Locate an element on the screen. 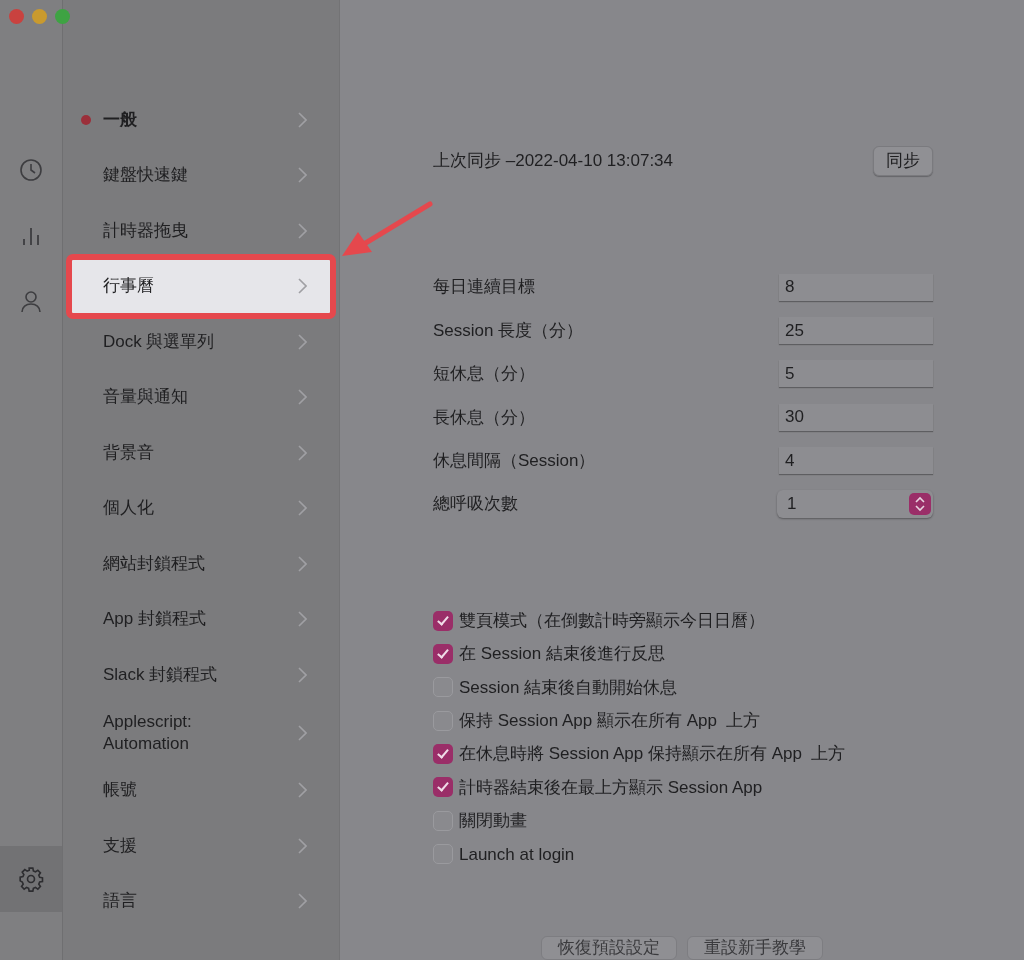 The width and height of the screenshot is (1024, 960). person-icon is located at coordinates (31, 302).